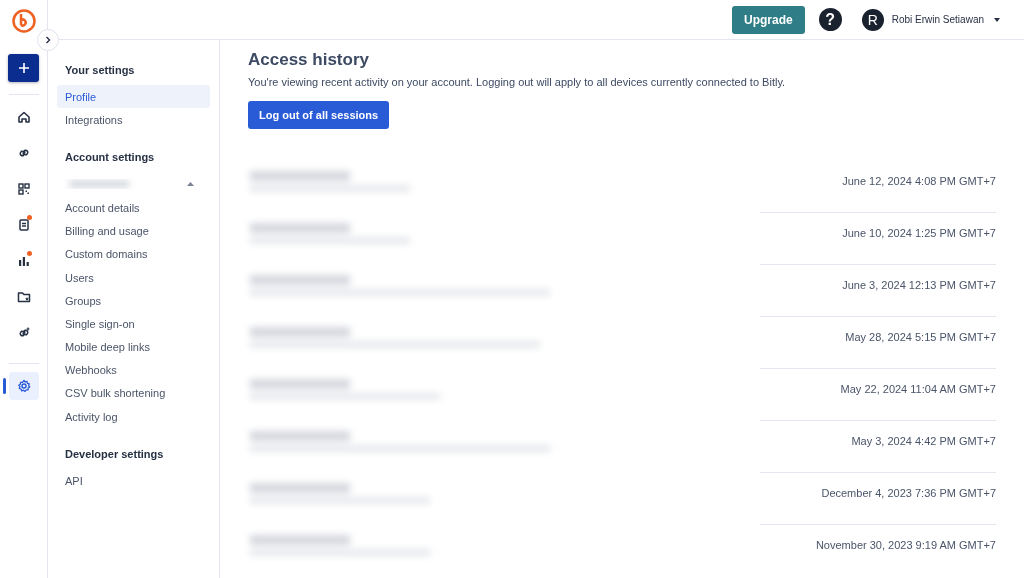 The image size is (1024, 578). Describe the element at coordinates (319, 115) in the screenshot. I see `logout-all-button: Log out of all sessions` at that location.